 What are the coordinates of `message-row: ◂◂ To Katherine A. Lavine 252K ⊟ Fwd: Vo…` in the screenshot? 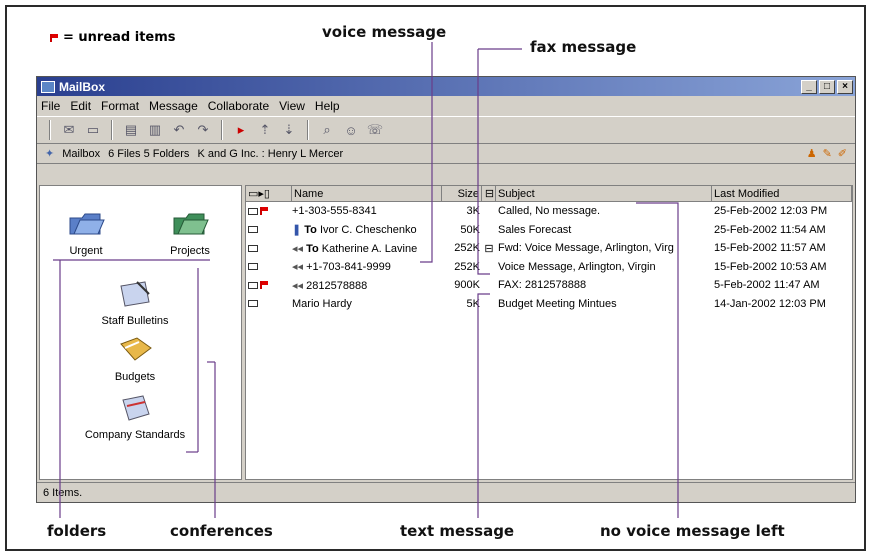 It's located at (549, 248).